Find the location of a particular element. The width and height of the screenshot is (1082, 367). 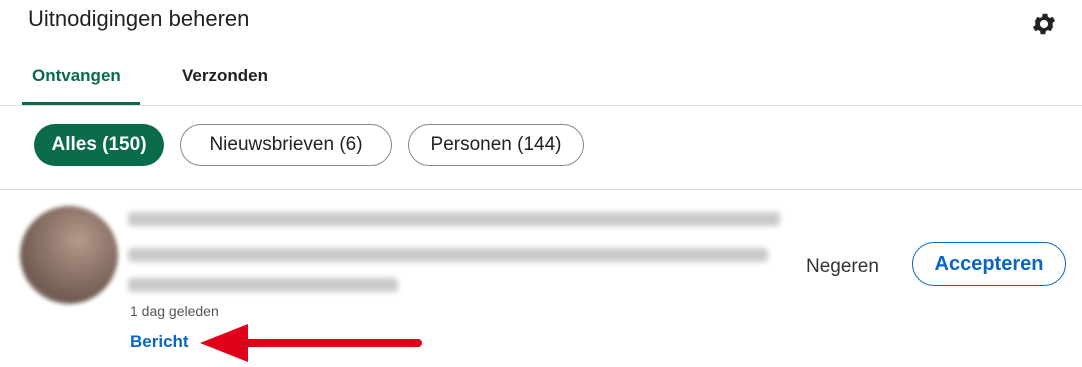

invitation-text-blurred is located at coordinates (454, 219).